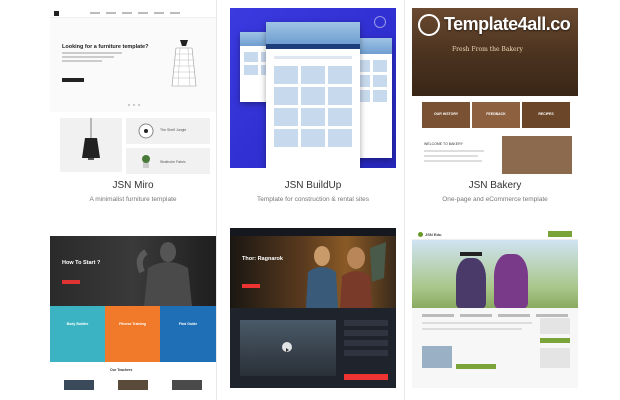  Describe the element at coordinates (443, 144) in the screenshot. I see `preview-section-title: WELCOME TO BAKERY` at that location.